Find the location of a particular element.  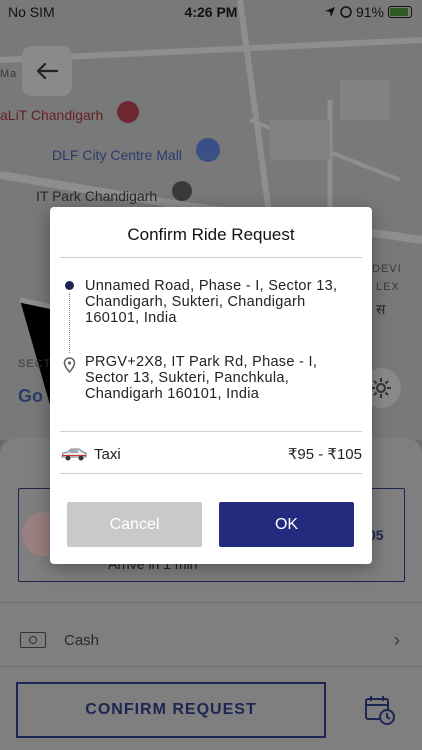

taxi-car-icon is located at coordinates (74, 454).